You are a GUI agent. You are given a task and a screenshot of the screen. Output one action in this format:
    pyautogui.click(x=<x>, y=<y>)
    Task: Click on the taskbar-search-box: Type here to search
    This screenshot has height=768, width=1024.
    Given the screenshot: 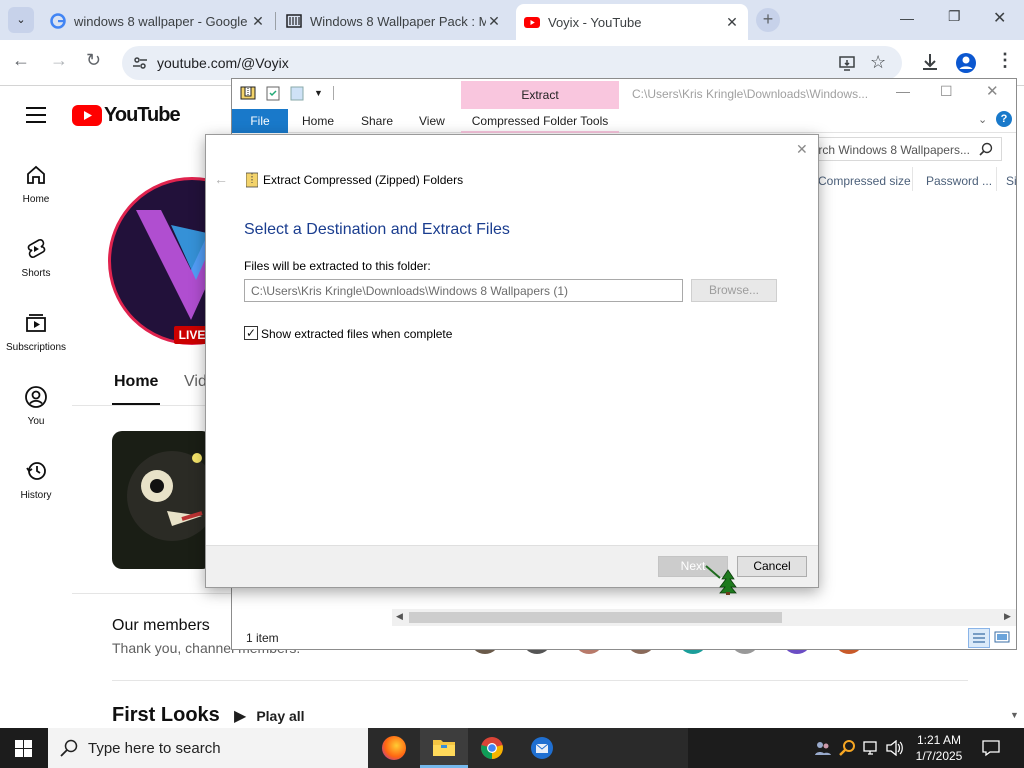 What is the action you would take?
    pyautogui.click(x=208, y=748)
    